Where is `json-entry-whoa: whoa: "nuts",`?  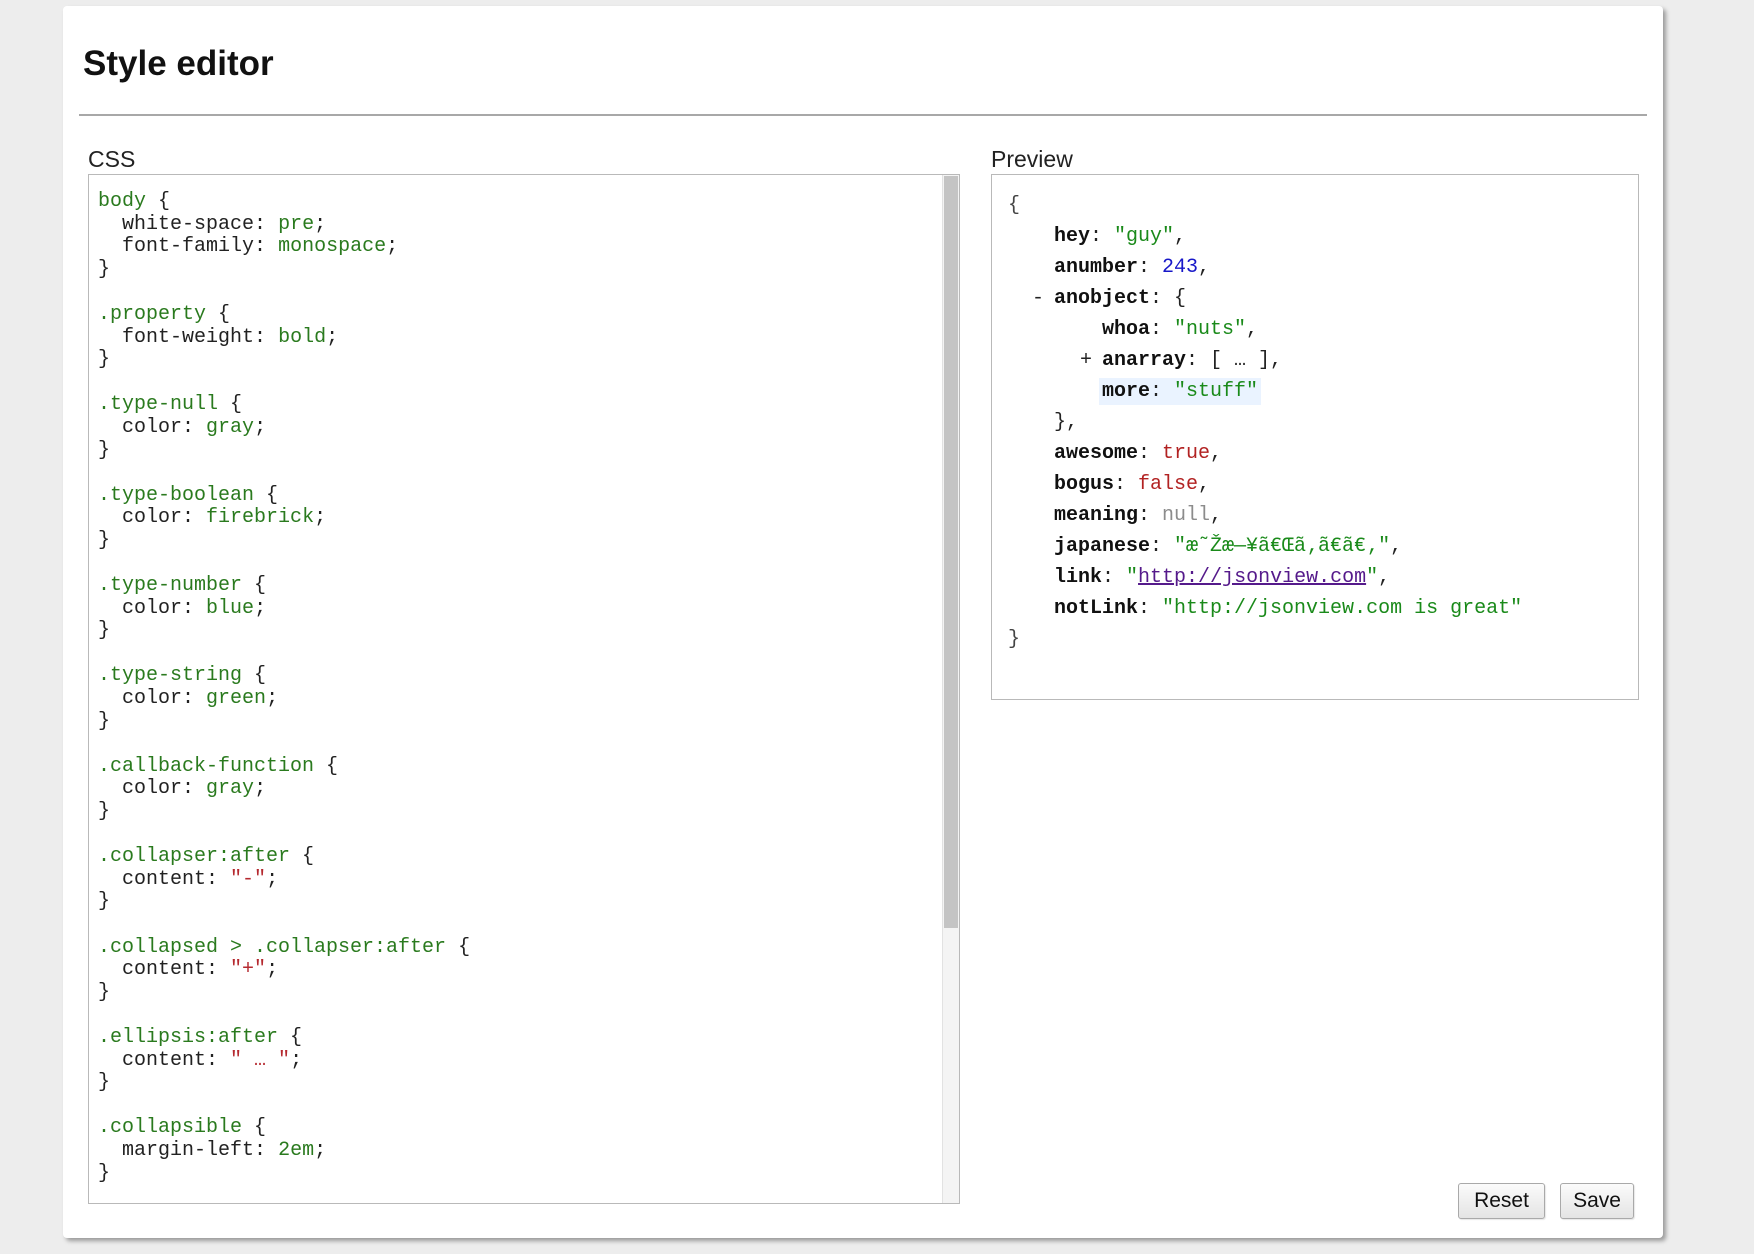 json-entry-whoa: whoa: "nuts", is located at coordinates (1180, 329).